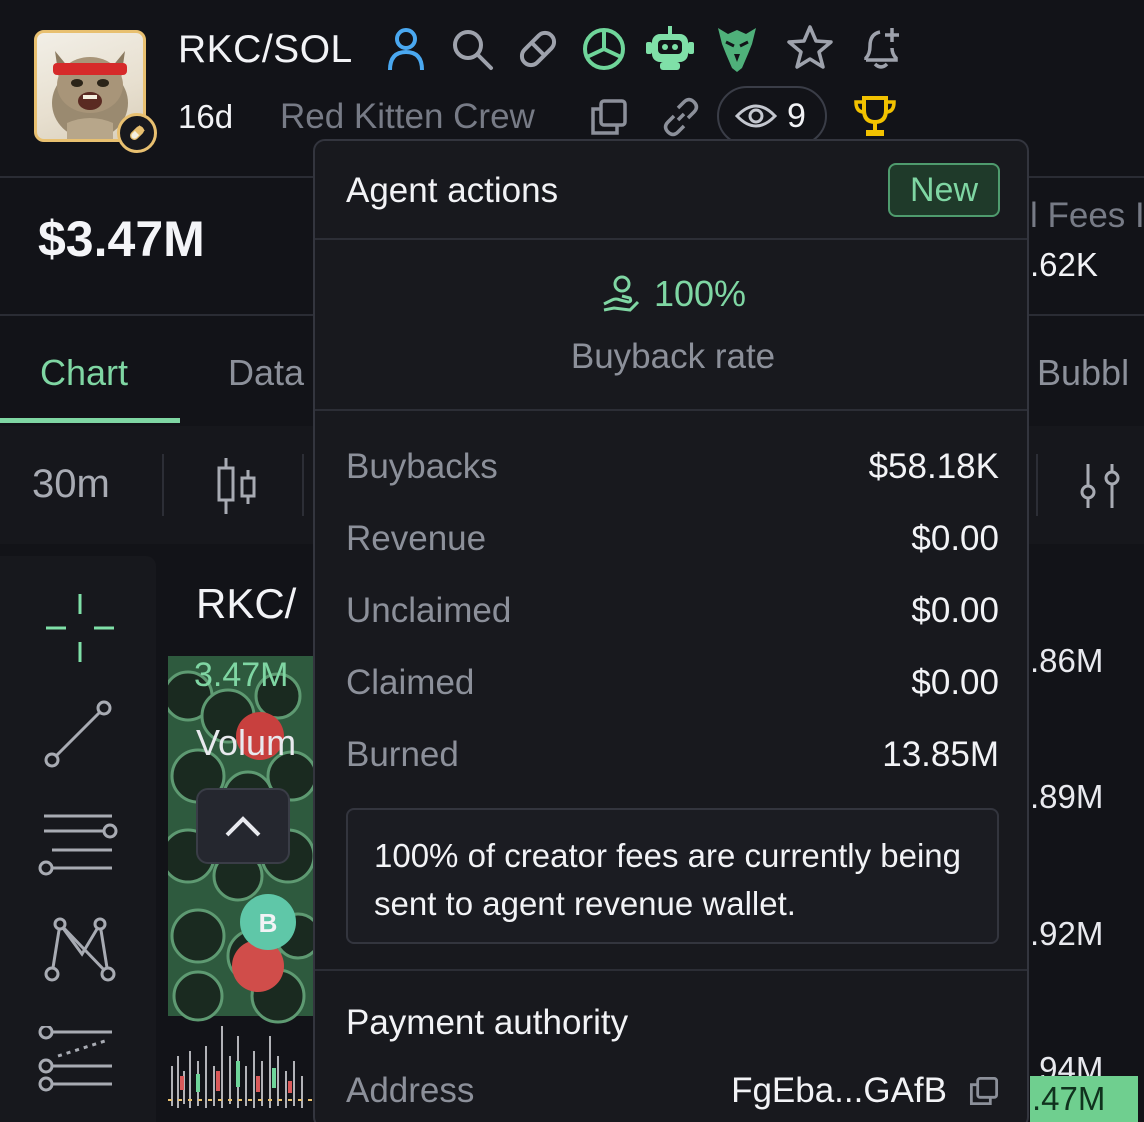 The image size is (1144, 1122). Describe the element at coordinates (236, 486) in the screenshot. I see `candlestick-icon` at that location.